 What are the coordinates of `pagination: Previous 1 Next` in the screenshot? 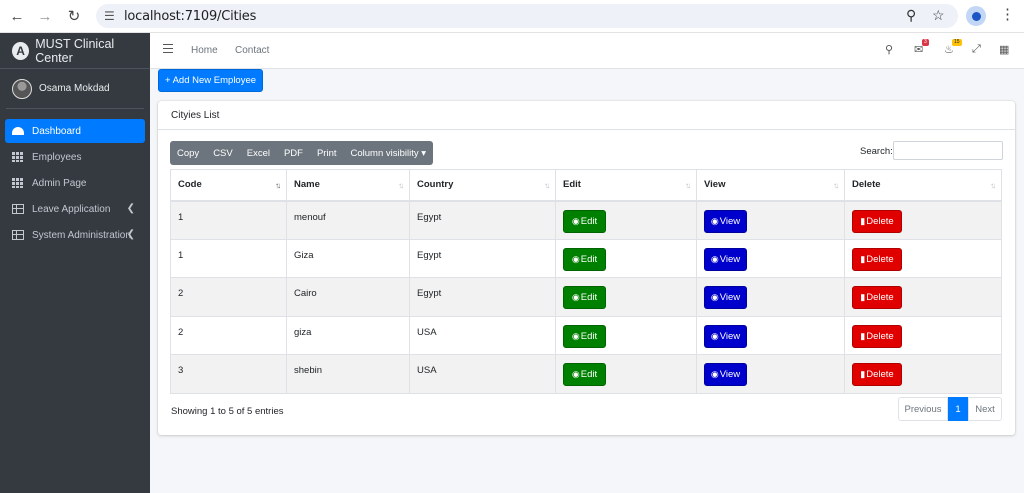 It's located at (950, 409).